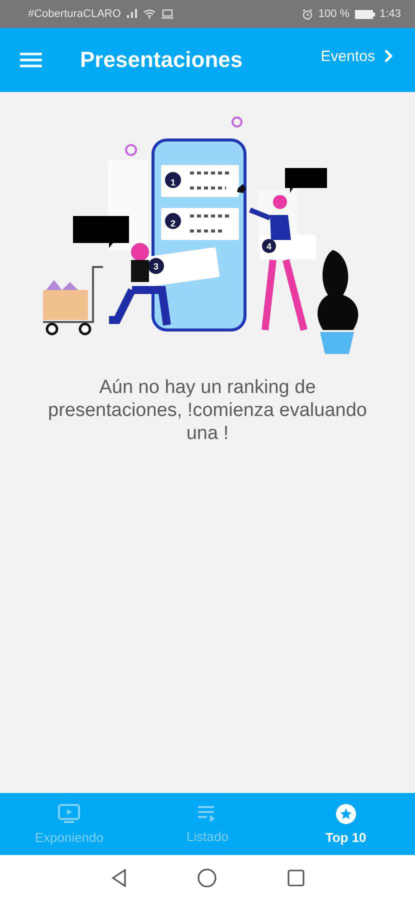 Image resolution: width=415 pixels, height=900 pixels. Describe the element at coordinates (118, 877) in the screenshot. I see `back-icon` at that location.